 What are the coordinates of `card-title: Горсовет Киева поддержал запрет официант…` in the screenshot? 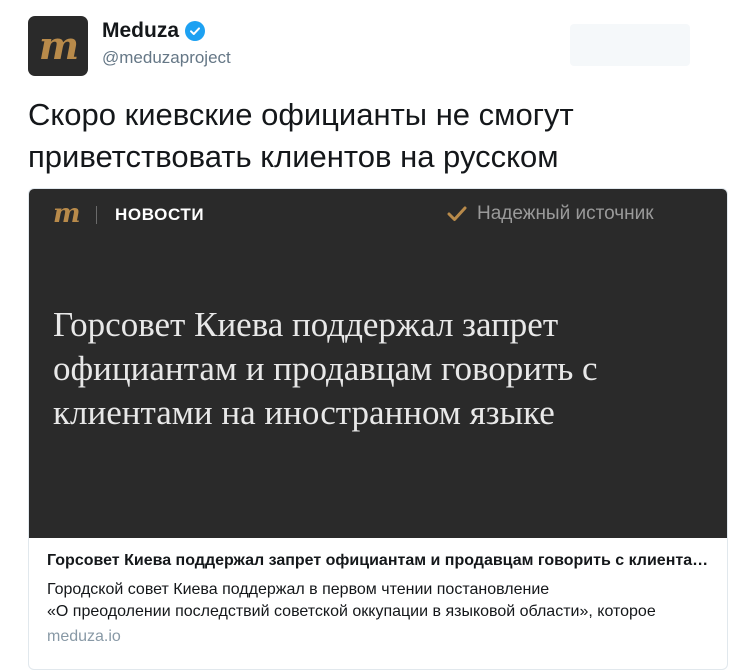 It's located at (381, 561).